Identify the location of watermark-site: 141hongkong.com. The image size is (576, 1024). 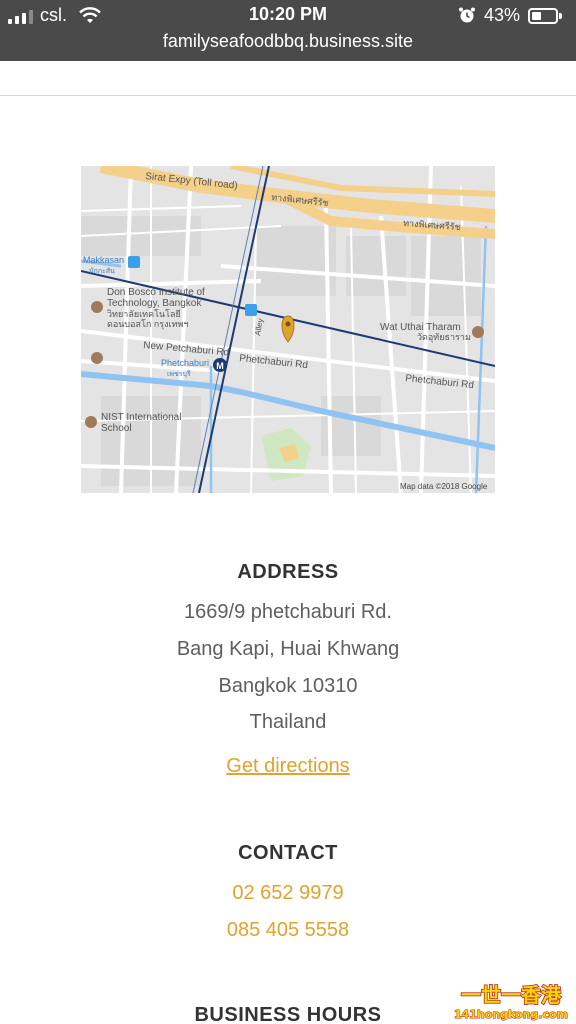
(511, 1014).